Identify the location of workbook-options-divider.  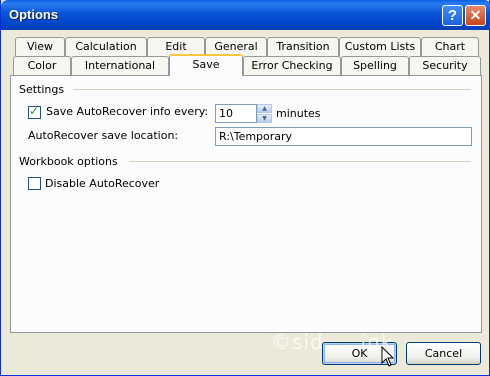
(300, 162).